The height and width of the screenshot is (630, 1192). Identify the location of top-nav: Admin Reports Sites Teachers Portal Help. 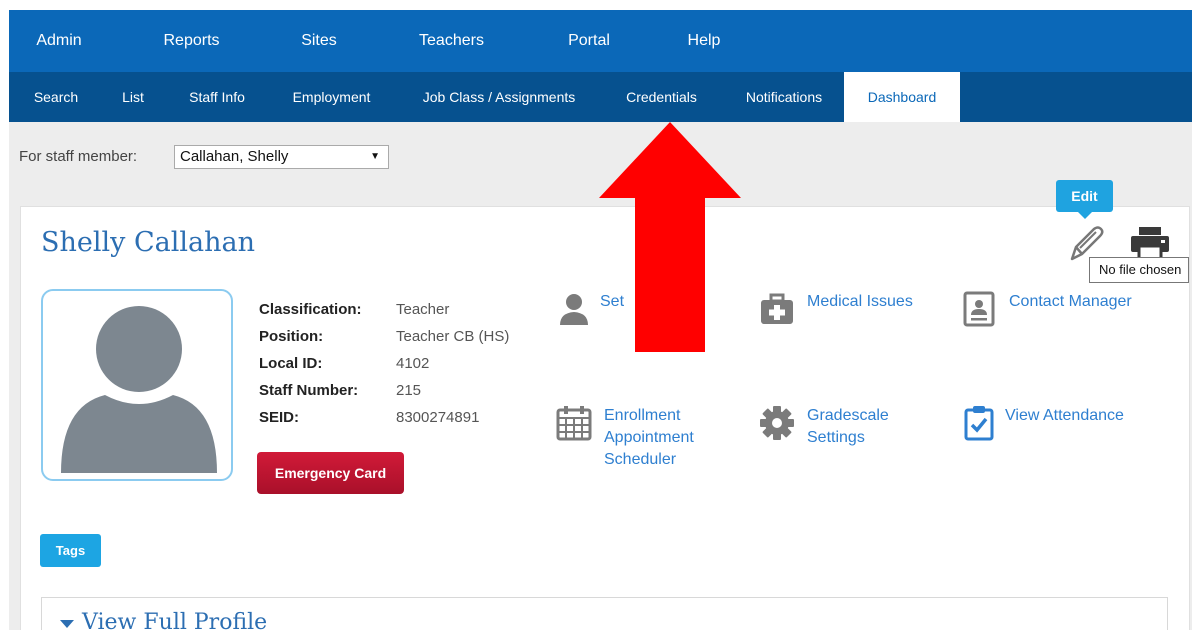
(600, 41).